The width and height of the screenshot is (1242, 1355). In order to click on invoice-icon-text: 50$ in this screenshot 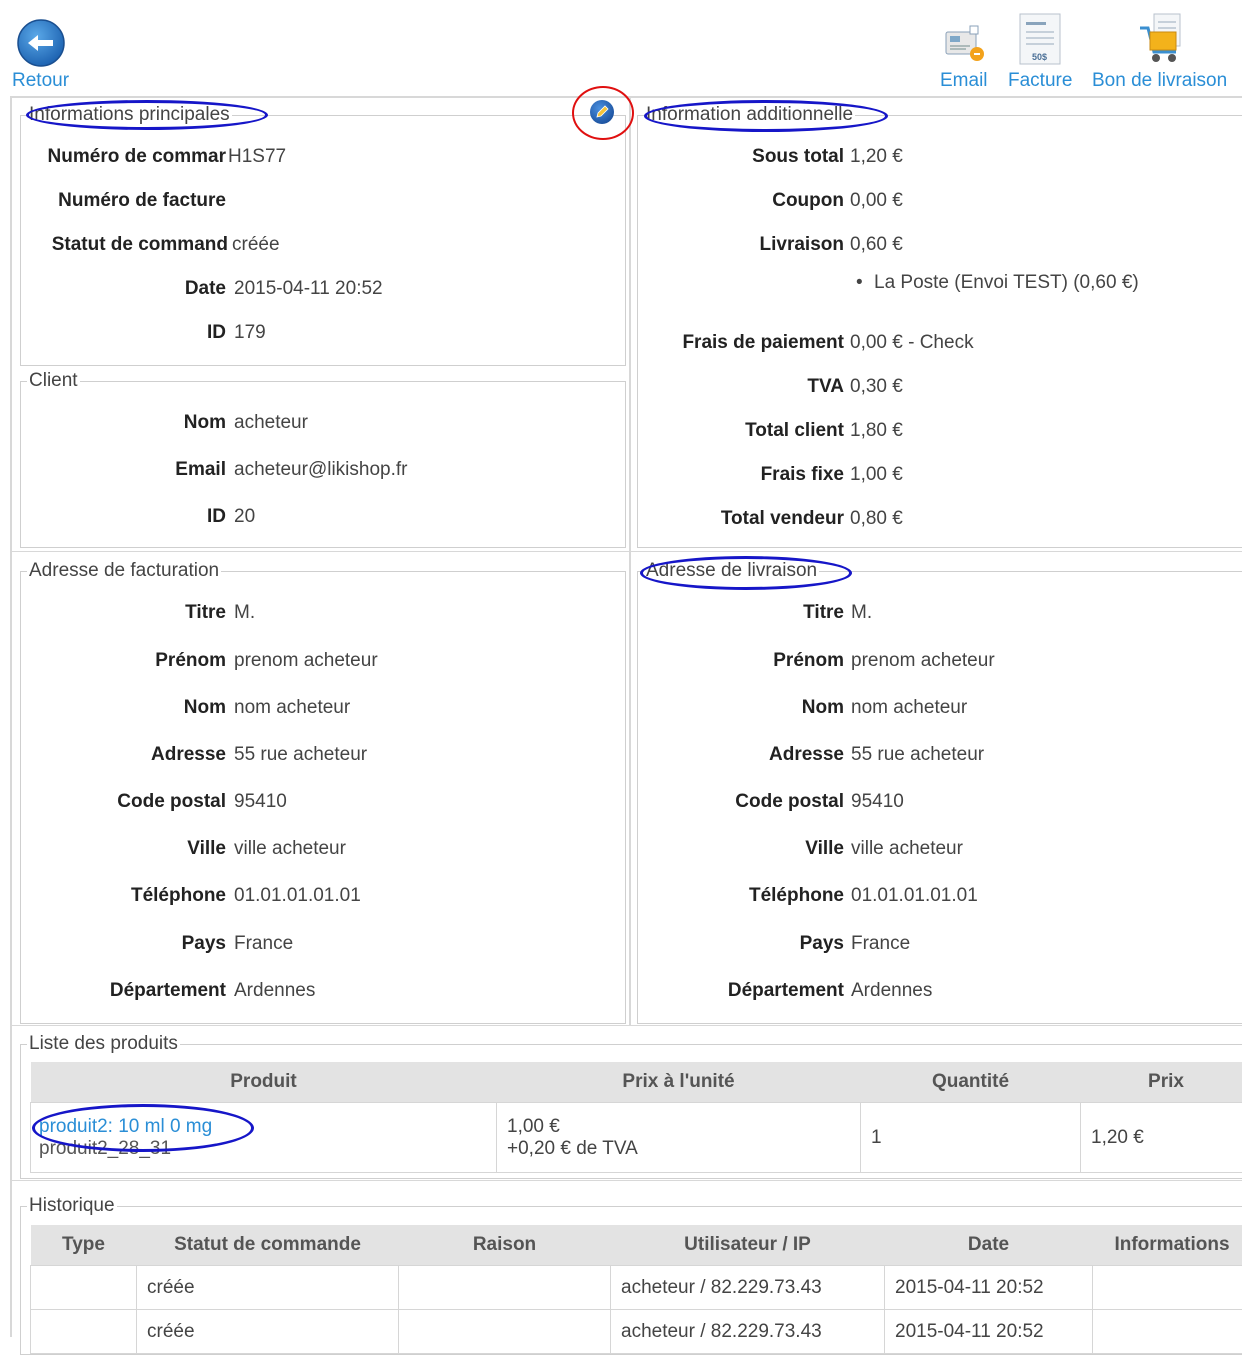, I will do `click(1039, 57)`.